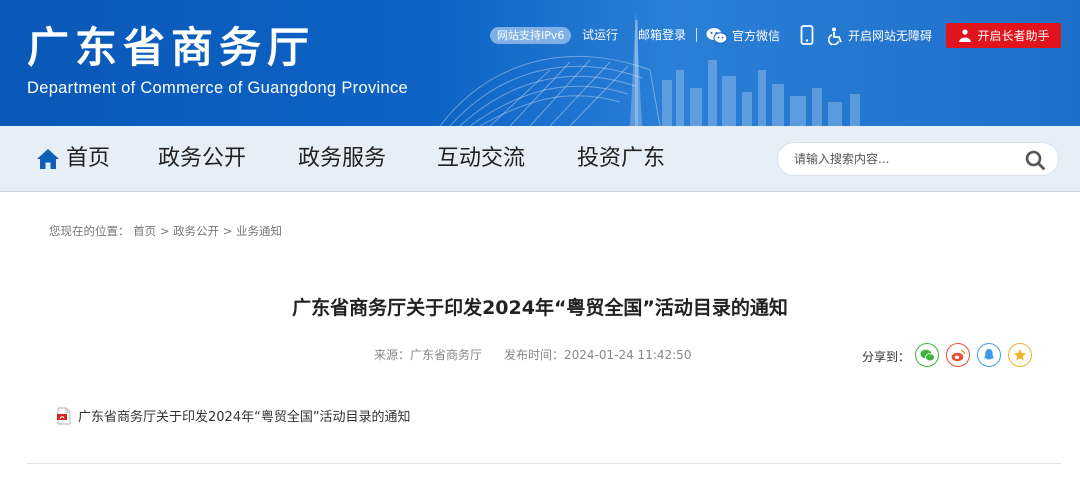  I want to click on site-title: 广东省商务厅, so click(171, 47).